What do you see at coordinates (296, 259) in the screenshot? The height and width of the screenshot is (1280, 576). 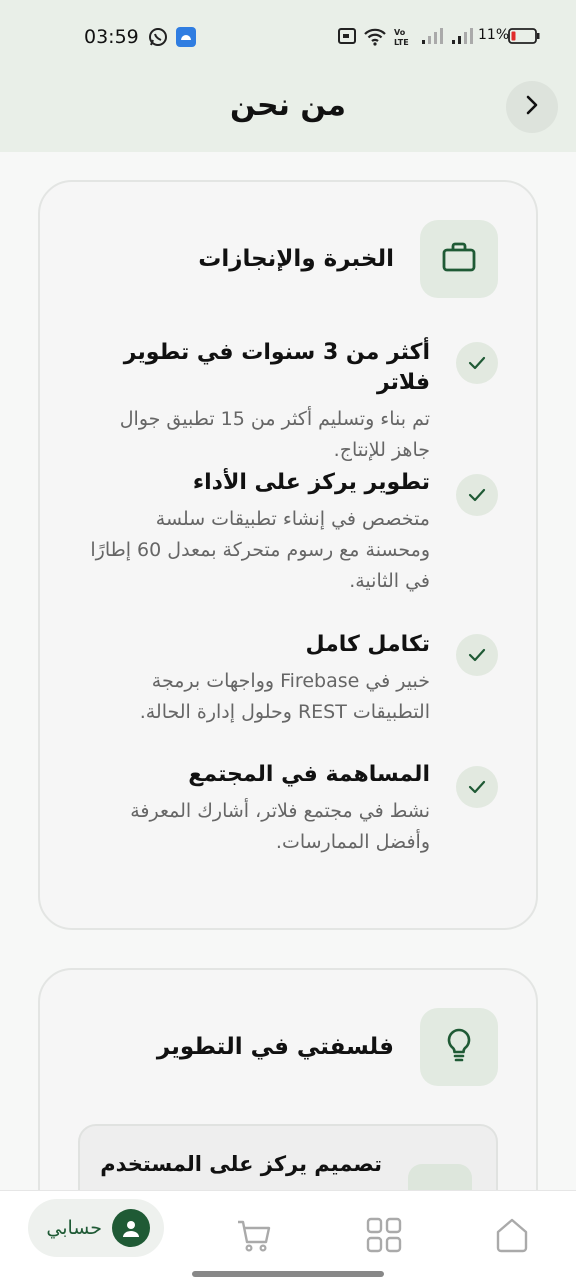 I see `experience-title: الخبرة والإنجازات` at bounding box center [296, 259].